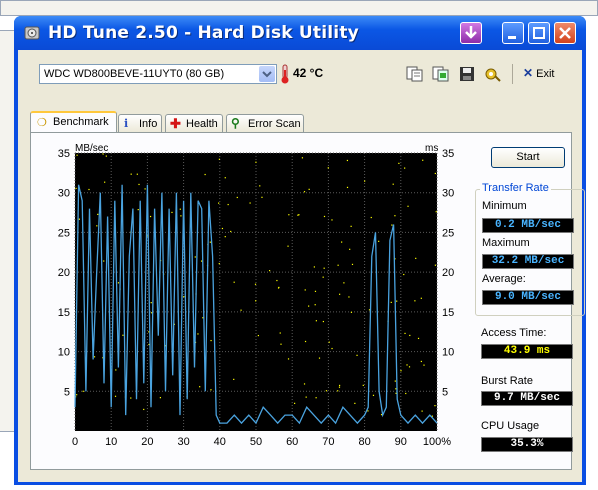 This screenshot has height=490, width=598. Describe the element at coordinates (445, 392) in the screenshot. I see `y-tick-label-right: 5` at that location.